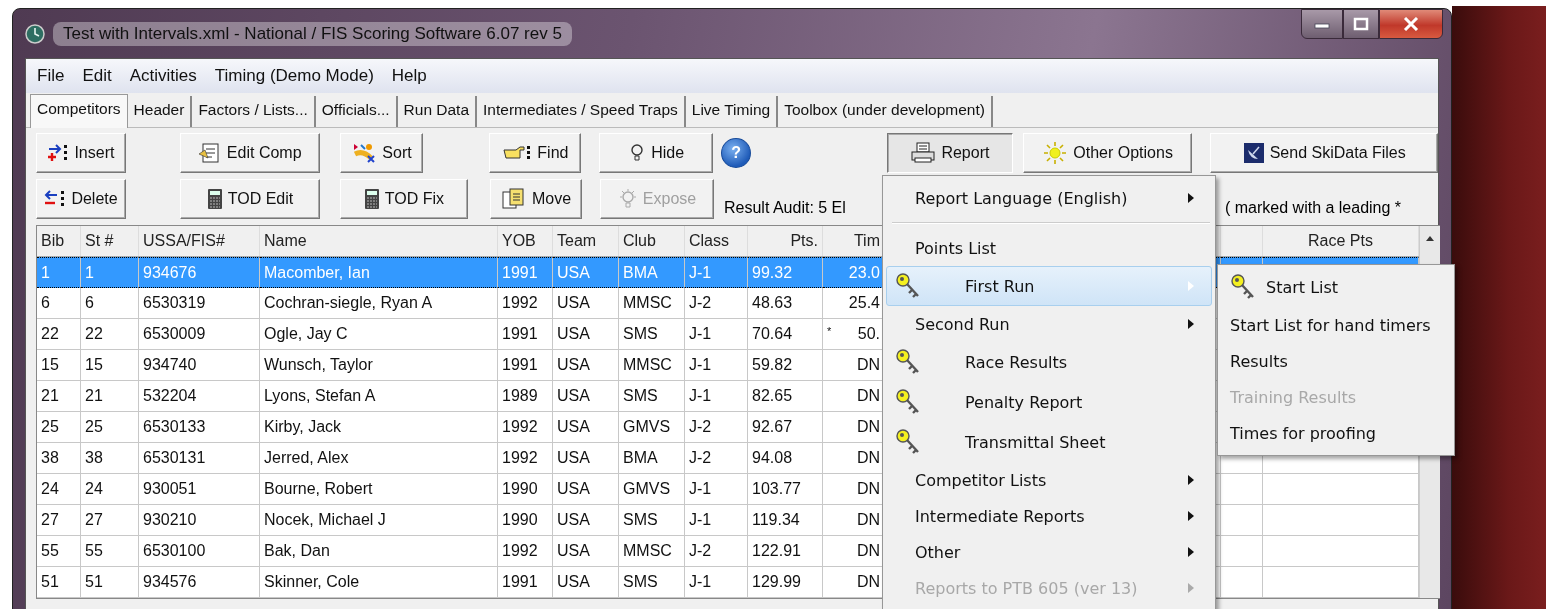 This screenshot has height=609, width=1546. I want to click on table-cell: Jerred, Alex, so click(379, 458).